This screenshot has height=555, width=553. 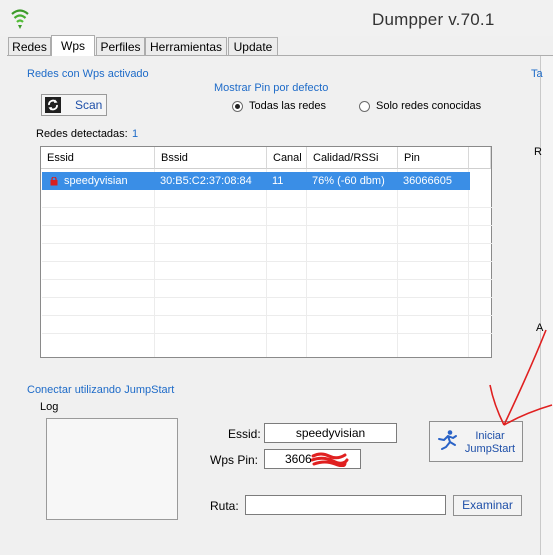 What do you see at coordinates (480, 158) in the screenshot?
I see `column-header-filler` at bounding box center [480, 158].